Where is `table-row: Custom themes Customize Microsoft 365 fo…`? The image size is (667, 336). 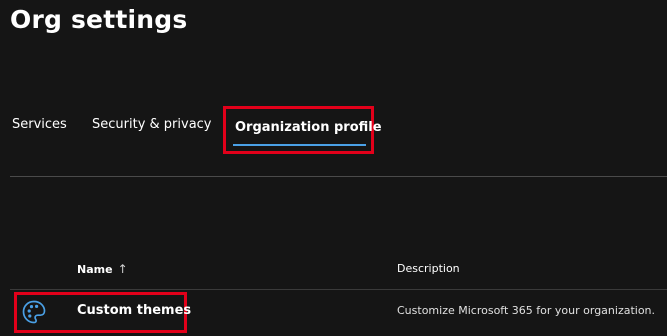 table-row: Custom themes Customize Microsoft 365 fo… is located at coordinates (340, 314).